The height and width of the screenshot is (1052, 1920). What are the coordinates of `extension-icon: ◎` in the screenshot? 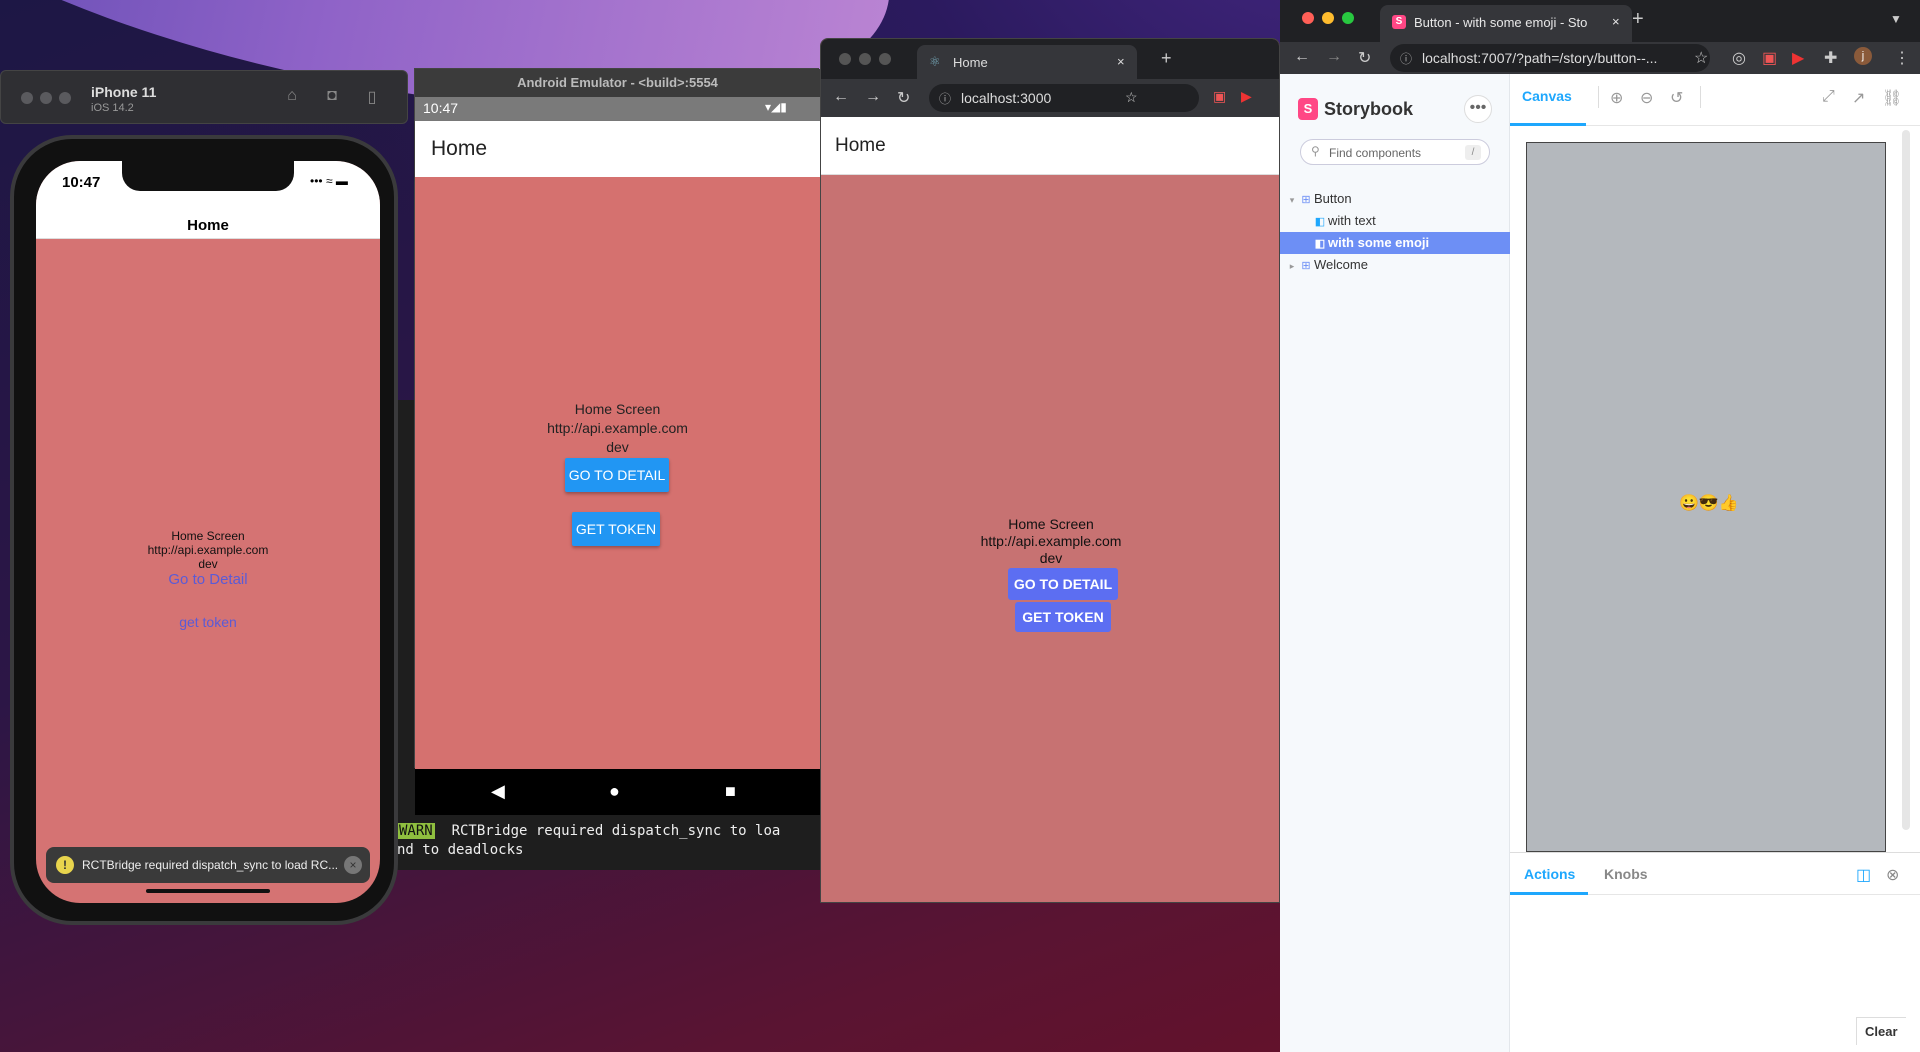 It's located at (1739, 58).